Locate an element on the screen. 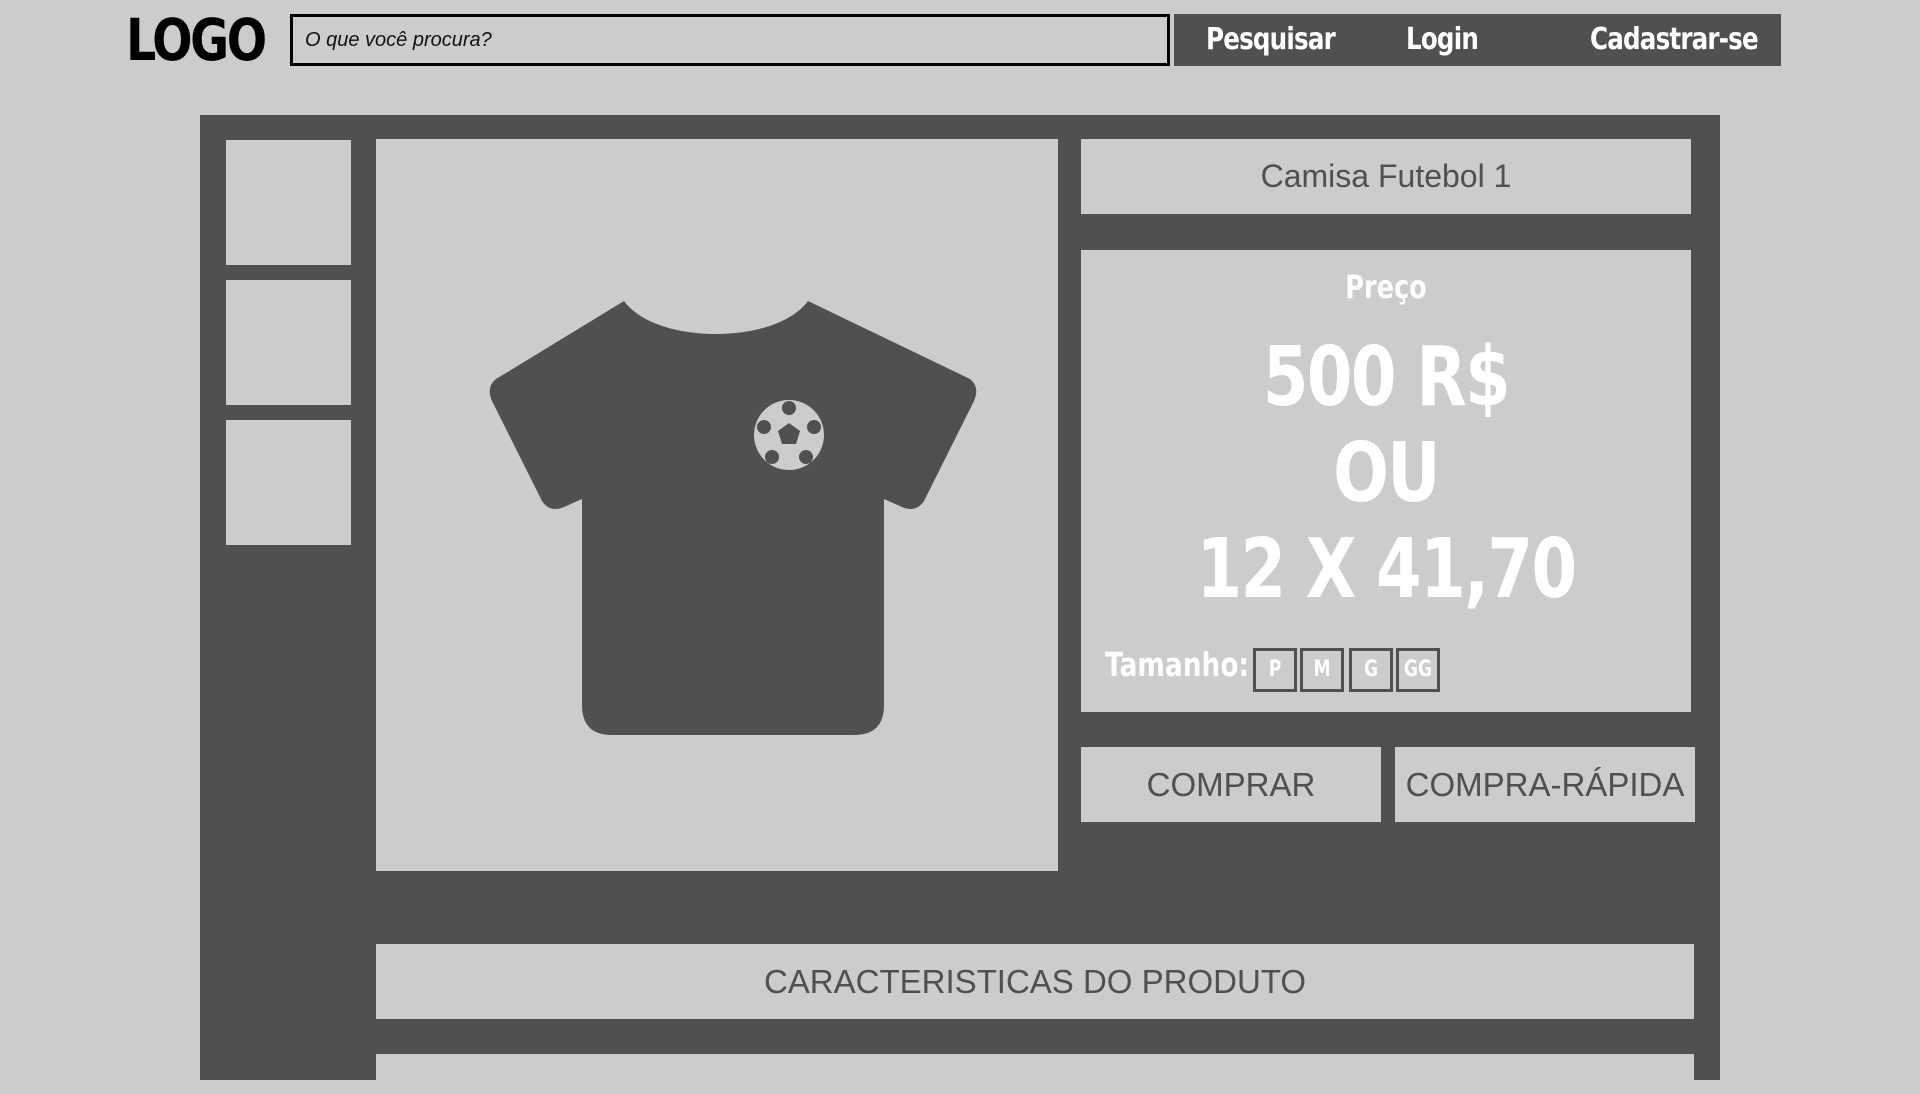 The image size is (1920, 1094). next-section-bar is located at coordinates (1035, 1074).